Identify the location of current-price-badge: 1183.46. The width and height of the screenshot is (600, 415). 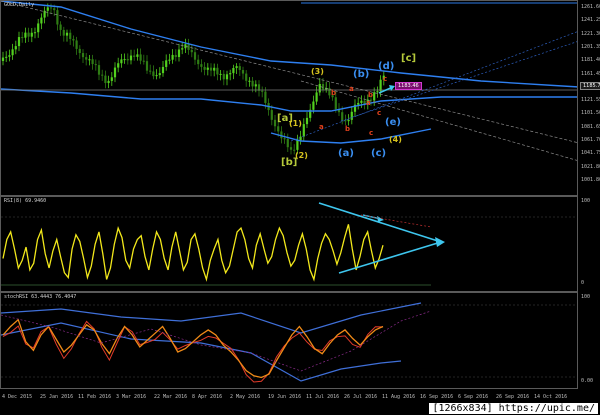
(408, 86).